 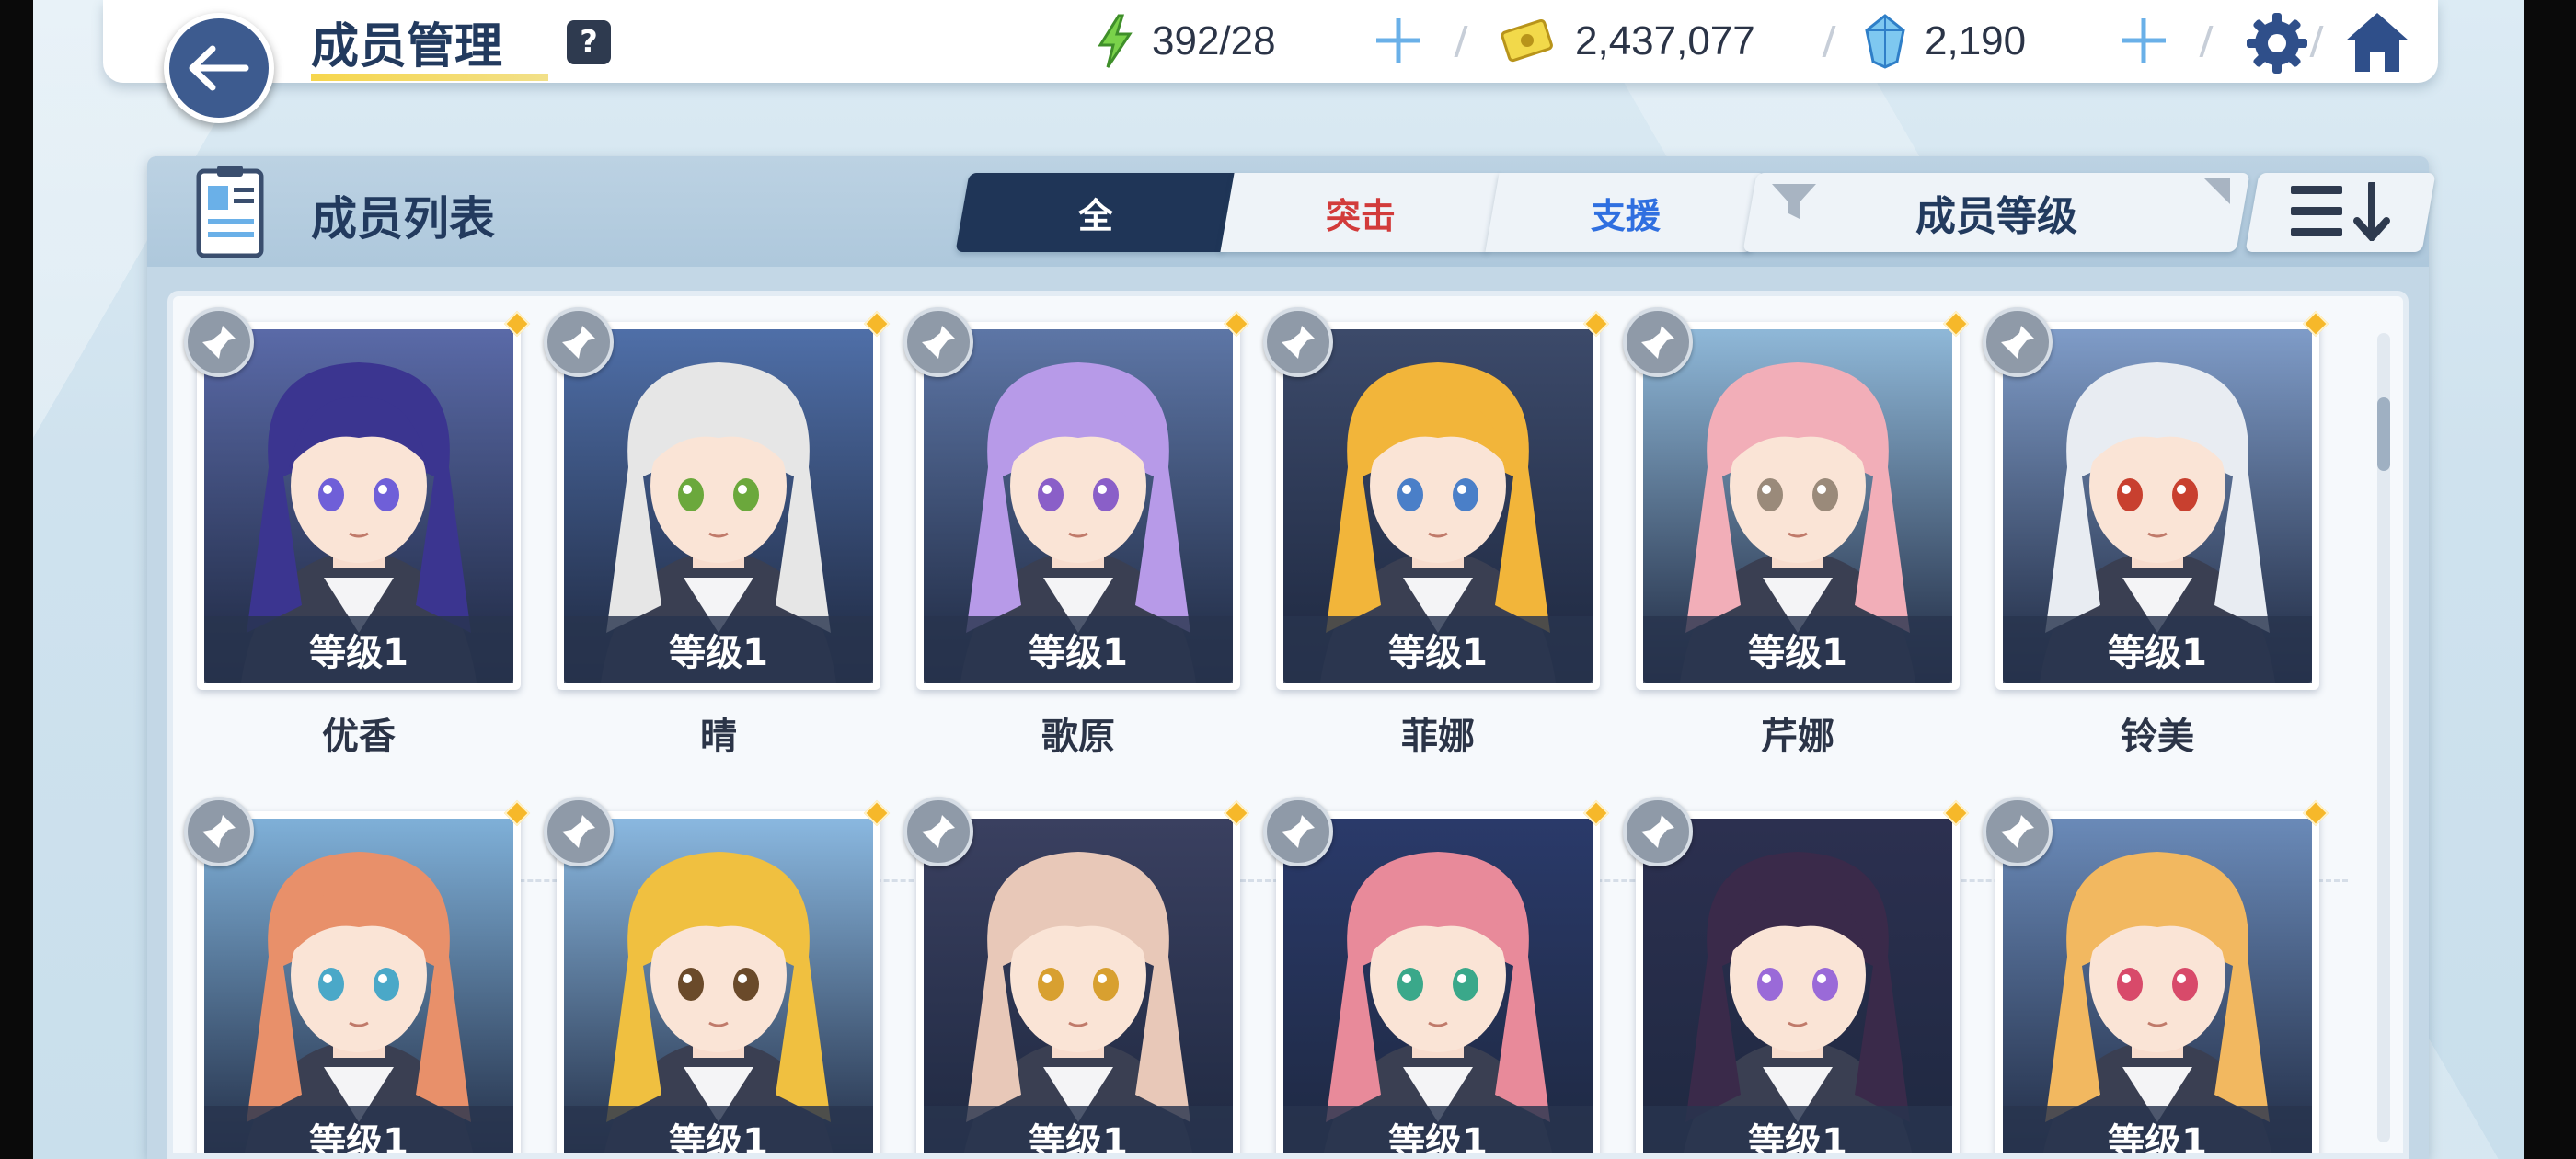 What do you see at coordinates (589, 42) in the screenshot?
I see `help-button: ?` at bounding box center [589, 42].